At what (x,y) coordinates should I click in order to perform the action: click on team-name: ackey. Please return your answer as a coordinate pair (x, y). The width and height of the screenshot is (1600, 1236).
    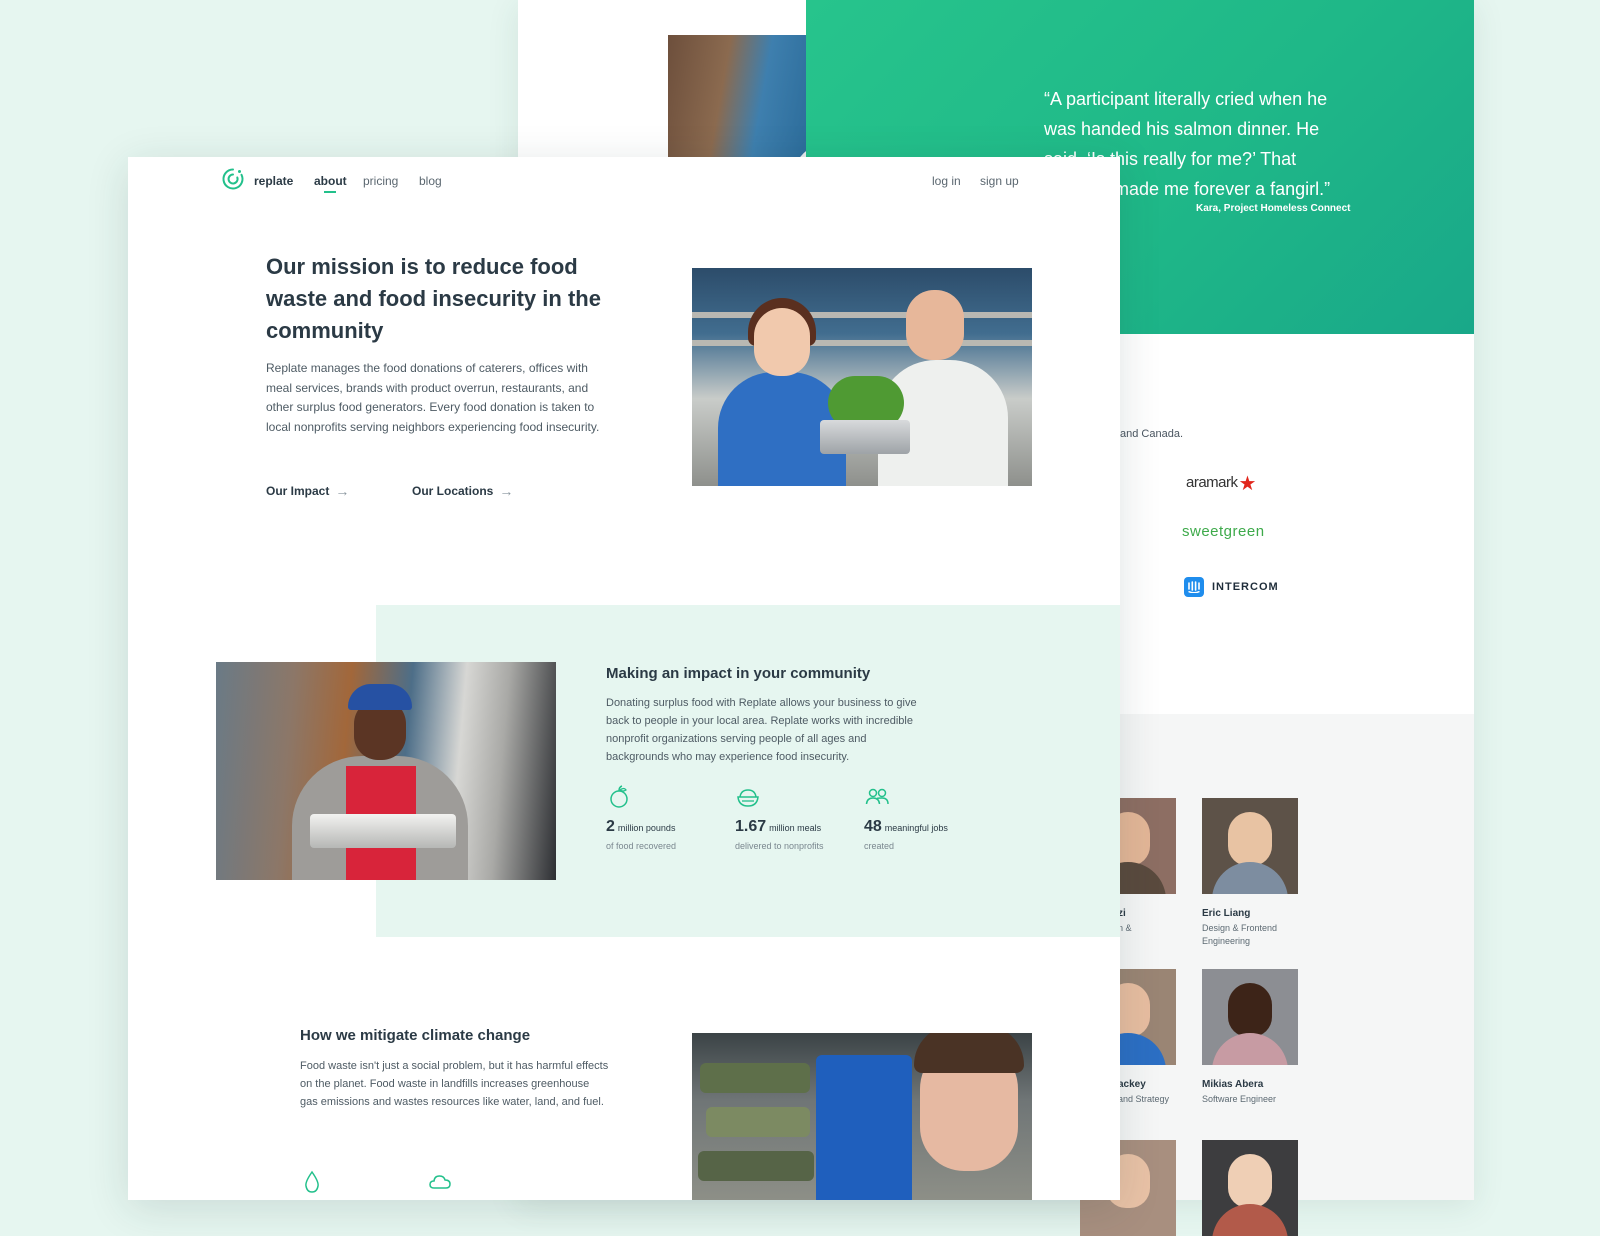
    Looking at the image, I should click on (1132, 1084).